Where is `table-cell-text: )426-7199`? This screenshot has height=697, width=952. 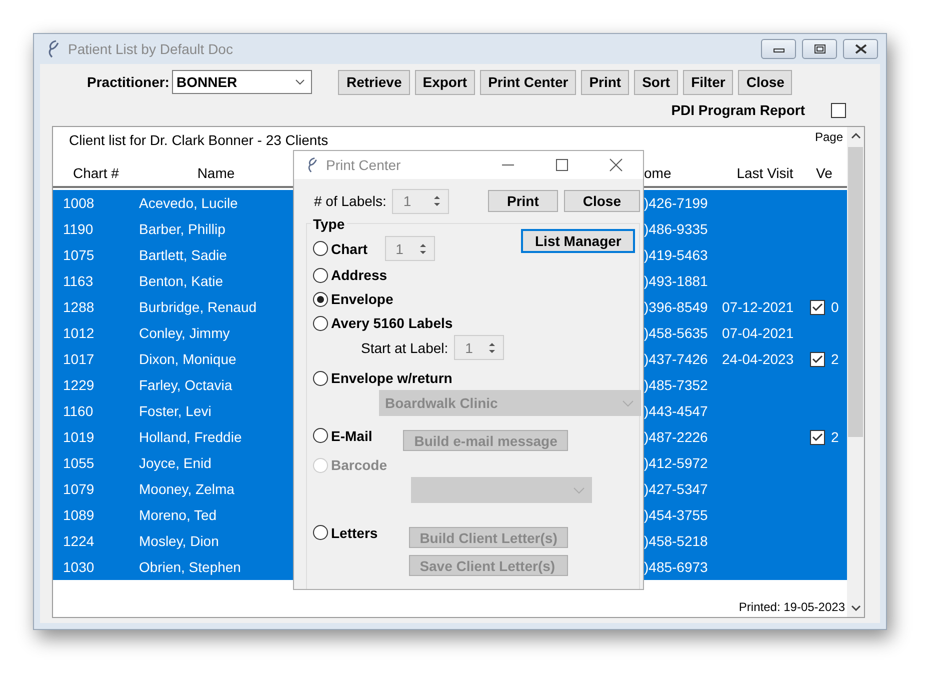
table-cell-text: )426-7199 is located at coordinates (676, 203).